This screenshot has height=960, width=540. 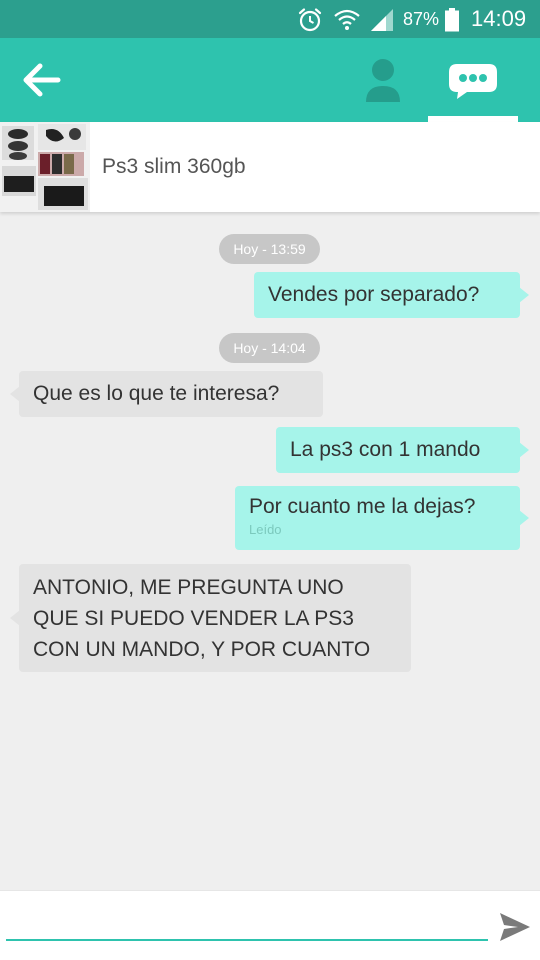 I want to click on message-text: Vendes por separado?, so click(x=374, y=294).